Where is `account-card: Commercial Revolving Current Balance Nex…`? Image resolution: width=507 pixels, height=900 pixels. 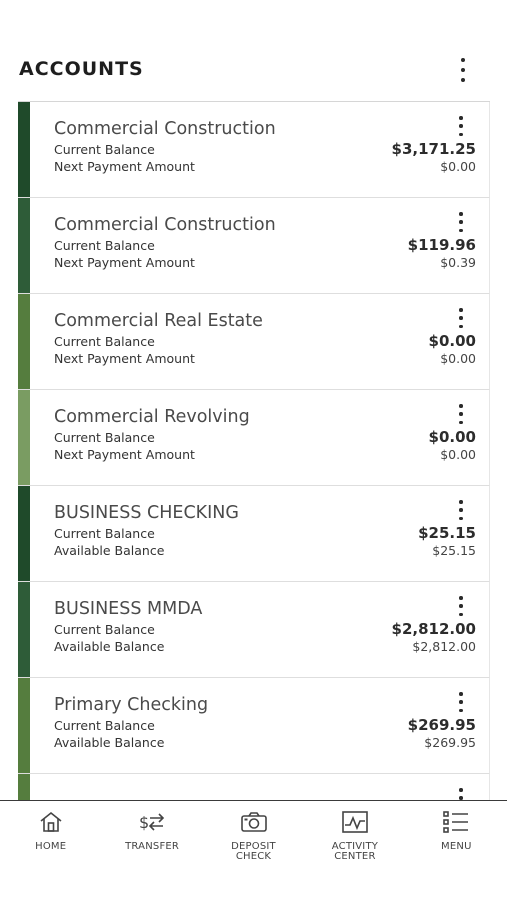
account-card: Commercial Revolving Current Balance Nex… is located at coordinates (254, 438).